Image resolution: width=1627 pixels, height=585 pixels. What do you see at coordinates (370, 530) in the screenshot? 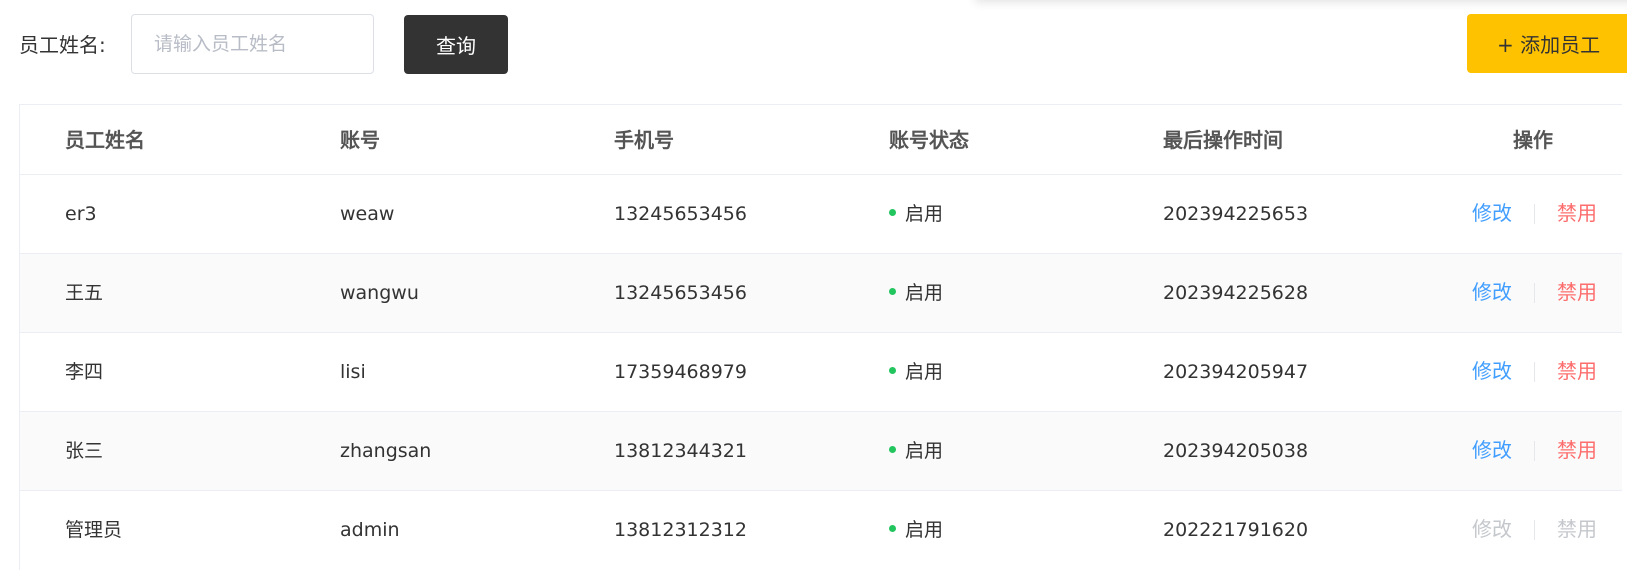
I see `cell-account: admin` at bounding box center [370, 530].